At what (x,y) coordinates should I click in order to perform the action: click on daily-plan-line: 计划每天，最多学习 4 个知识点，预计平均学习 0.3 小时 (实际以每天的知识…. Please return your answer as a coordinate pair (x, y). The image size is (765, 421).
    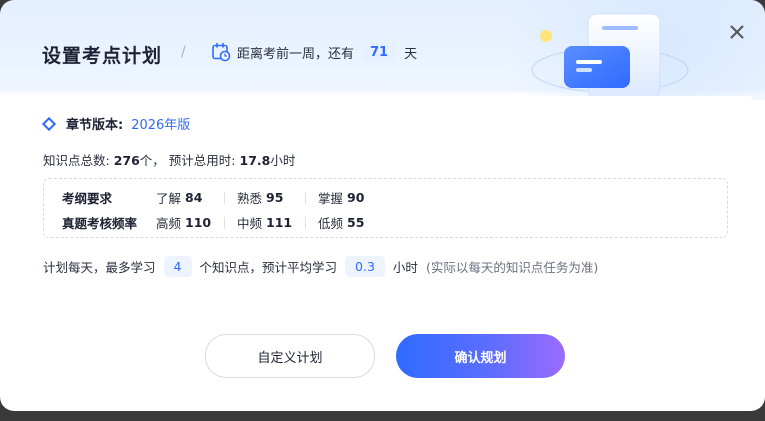
    Looking at the image, I should click on (320, 266).